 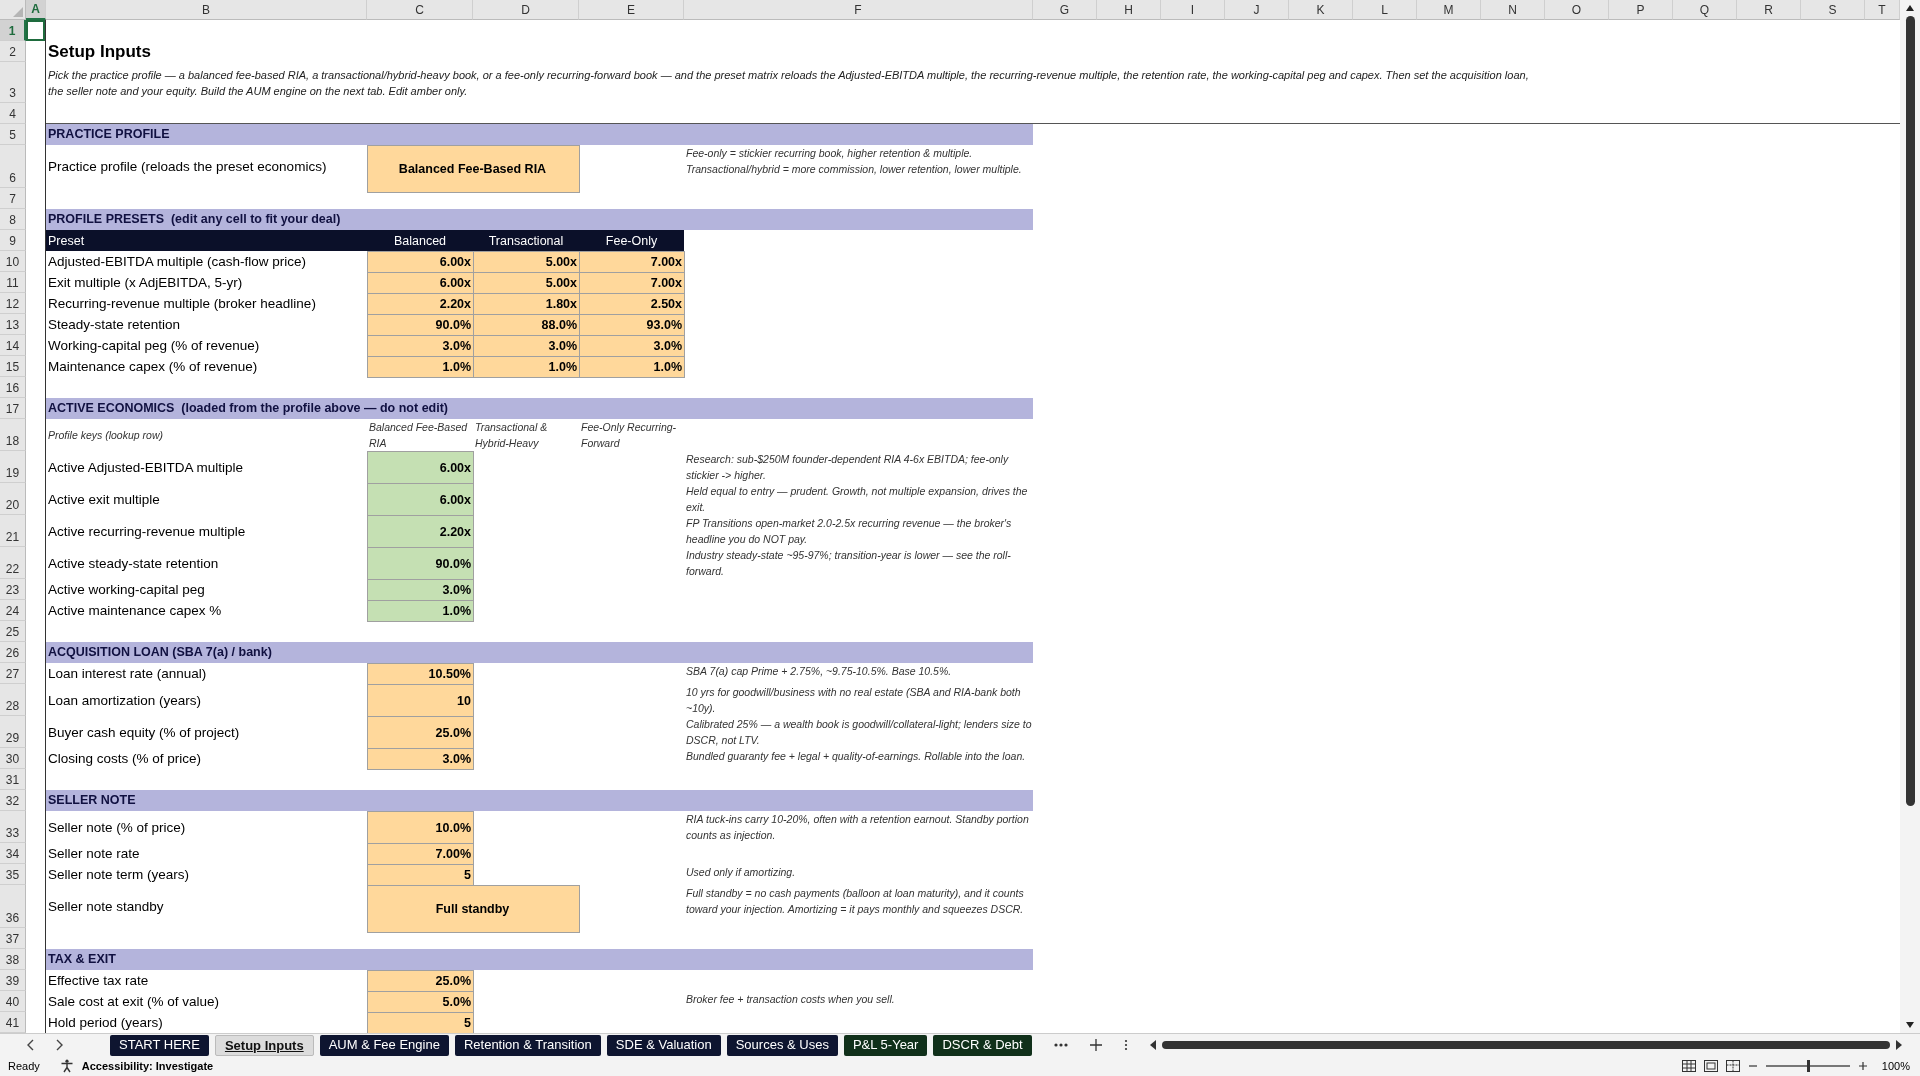 I want to click on row-header: 31, so click(x=13, y=779).